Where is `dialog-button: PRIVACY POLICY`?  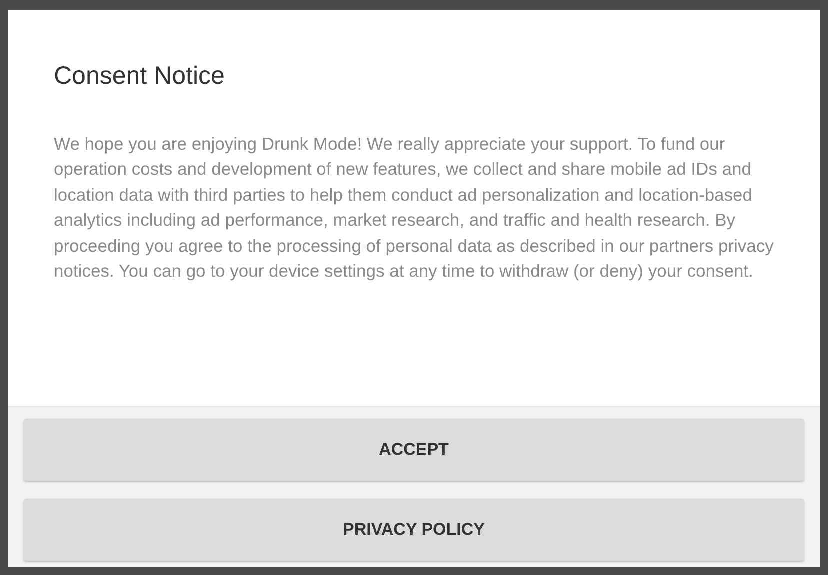 dialog-button: PRIVACY POLICY is located at coordinates (414, 530).